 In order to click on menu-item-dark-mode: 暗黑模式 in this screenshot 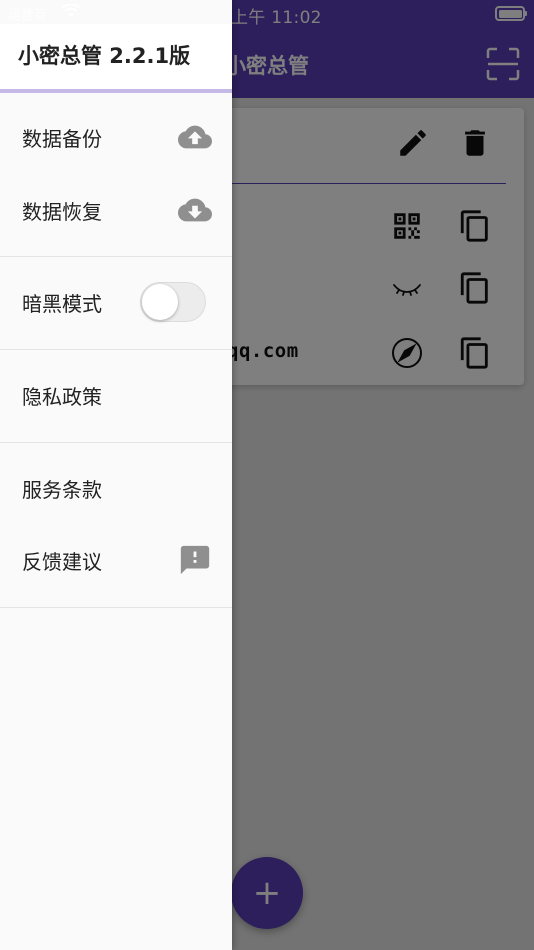, I will do `click(116, 302)`.